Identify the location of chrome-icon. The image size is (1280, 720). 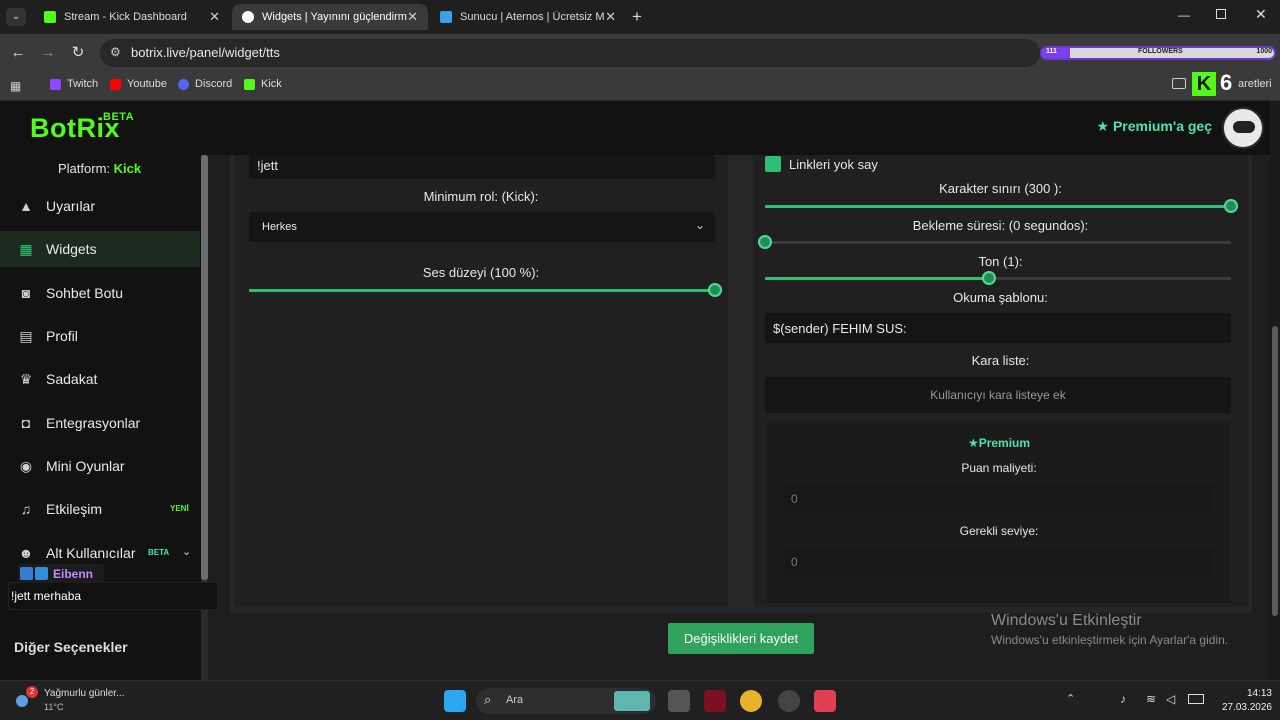
(751, 701).